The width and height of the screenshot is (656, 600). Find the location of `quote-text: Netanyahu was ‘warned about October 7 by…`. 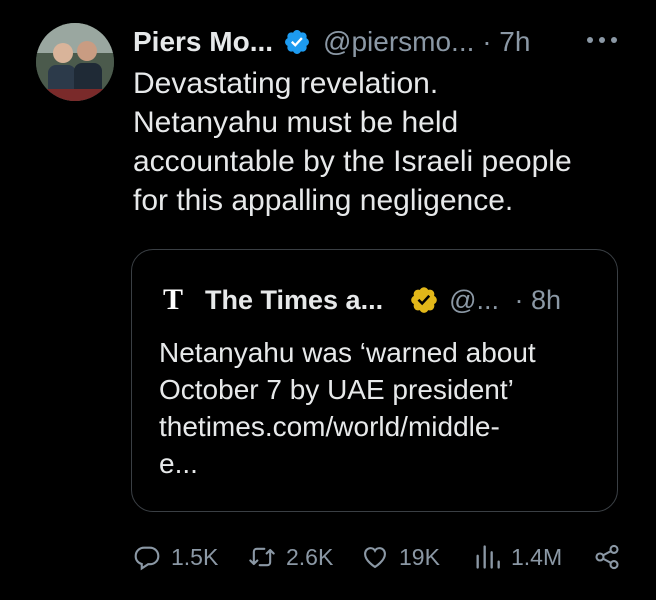

quote-text: Netanyahu was ‘warned about October 7 by… is located at coordinates (347, 408).